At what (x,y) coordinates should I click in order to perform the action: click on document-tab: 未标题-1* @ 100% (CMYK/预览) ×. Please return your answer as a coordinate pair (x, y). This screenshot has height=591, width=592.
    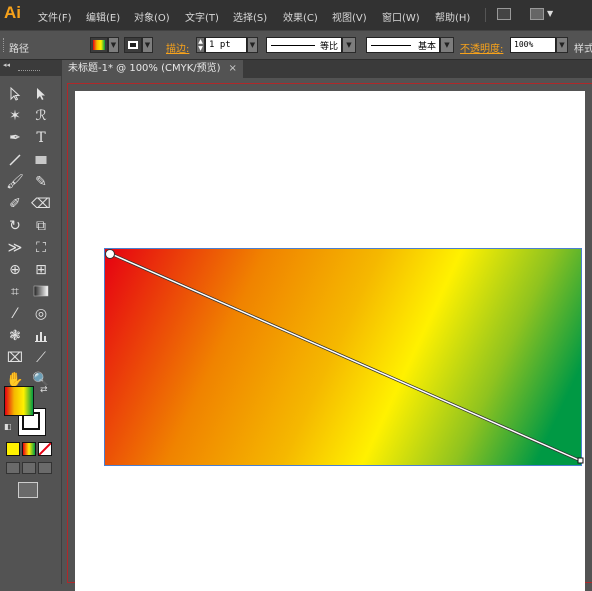
    Looking at the image, I should click on (152, 69).